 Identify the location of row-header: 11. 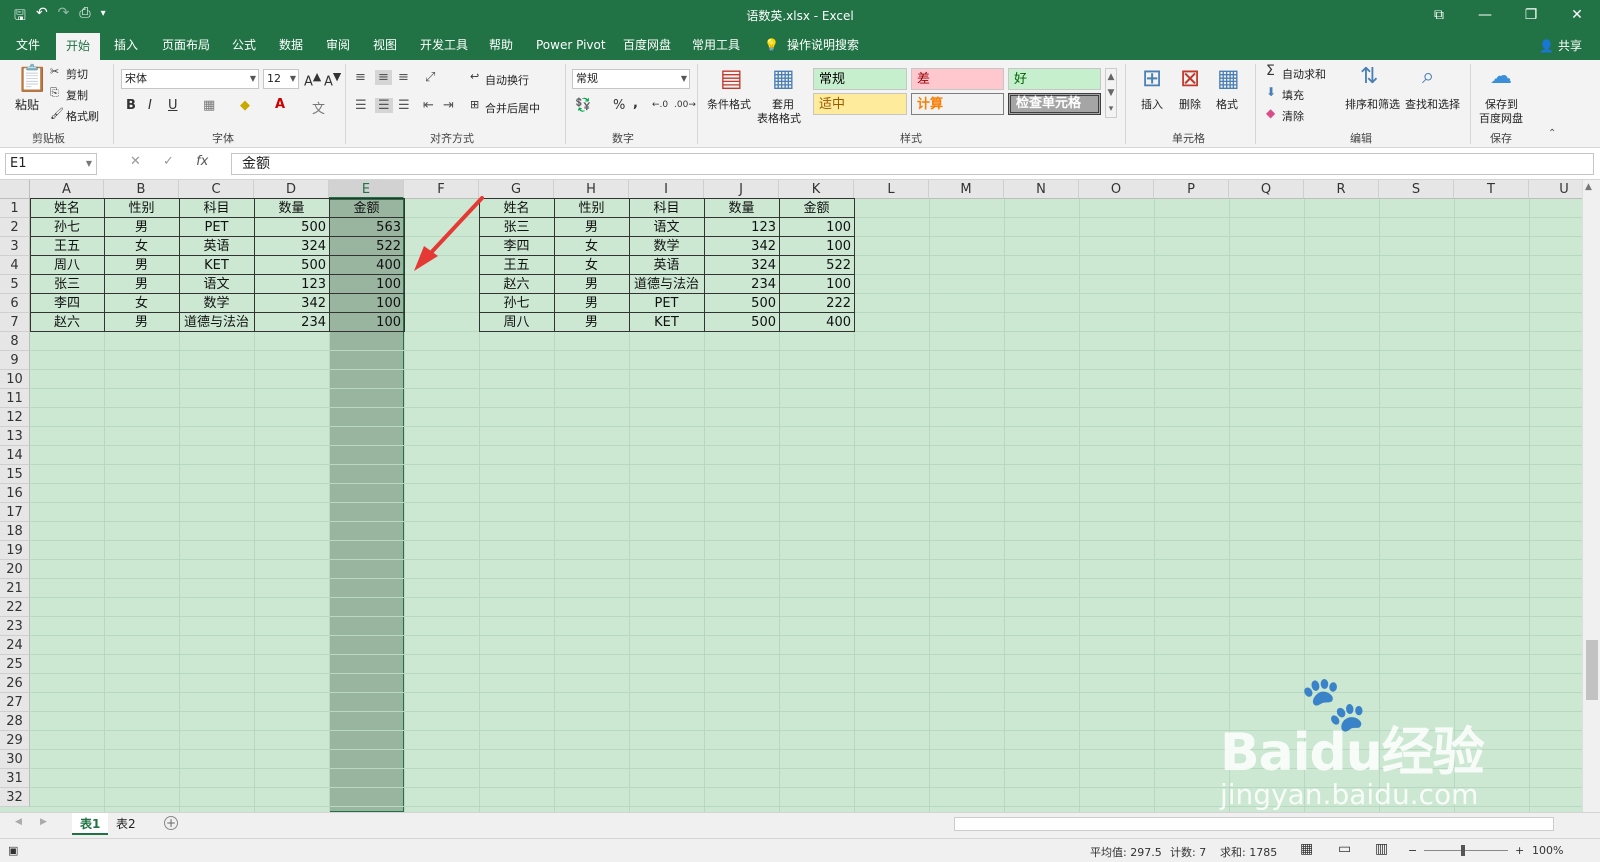
(15, 398).